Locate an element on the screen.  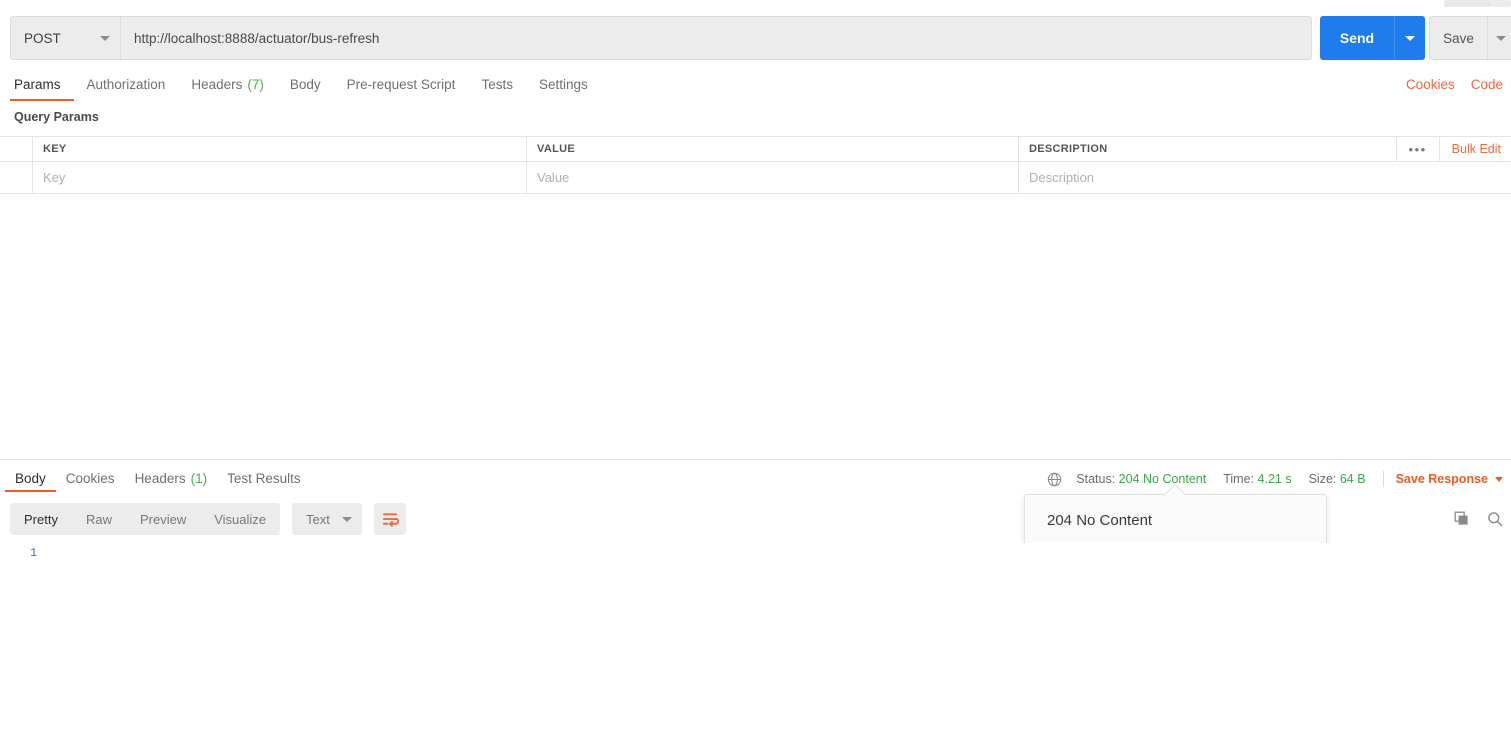
view-mode-group: Pretty Raw Preview Visualize is located at coordinates (145, 519).